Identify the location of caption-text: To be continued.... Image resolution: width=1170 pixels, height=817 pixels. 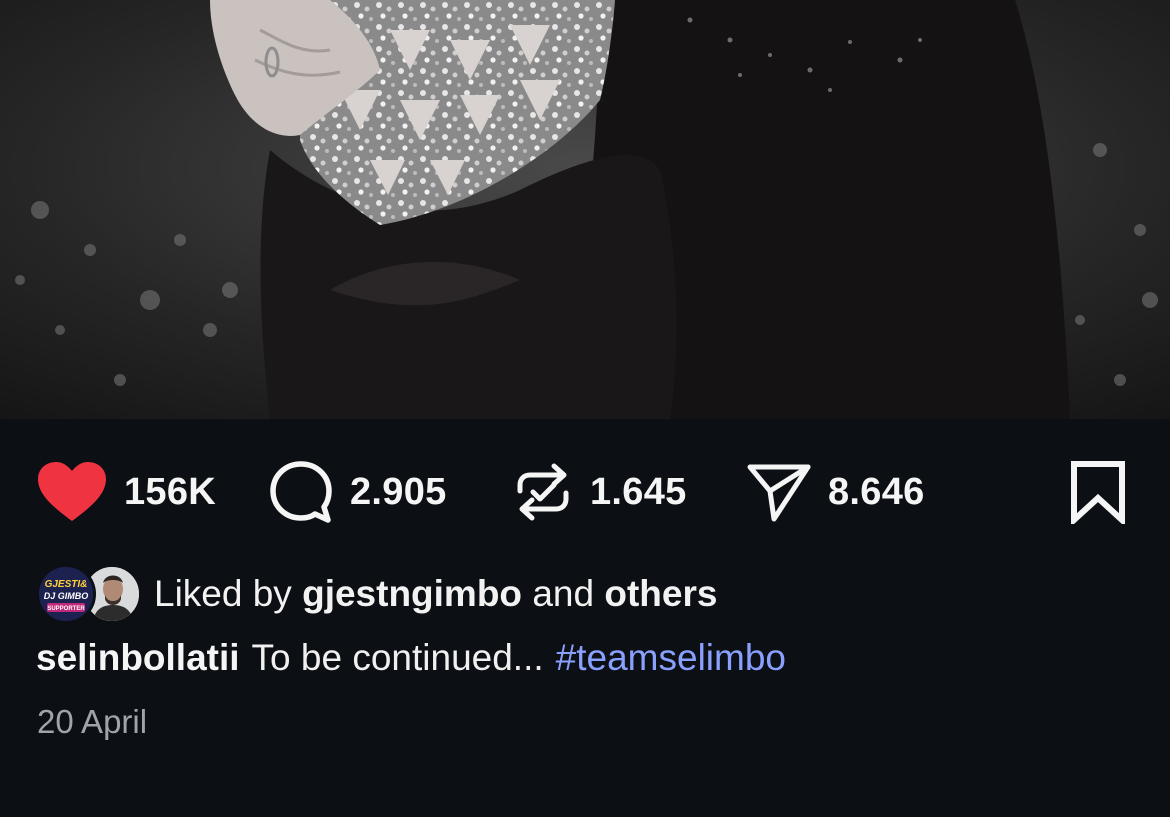
(397, 657).